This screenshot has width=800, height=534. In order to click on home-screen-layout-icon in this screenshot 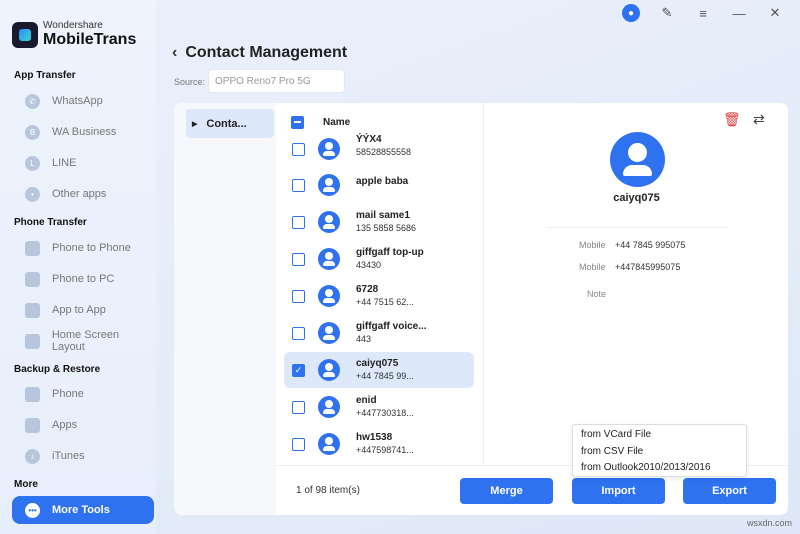, I will do `click(32, 341)`.